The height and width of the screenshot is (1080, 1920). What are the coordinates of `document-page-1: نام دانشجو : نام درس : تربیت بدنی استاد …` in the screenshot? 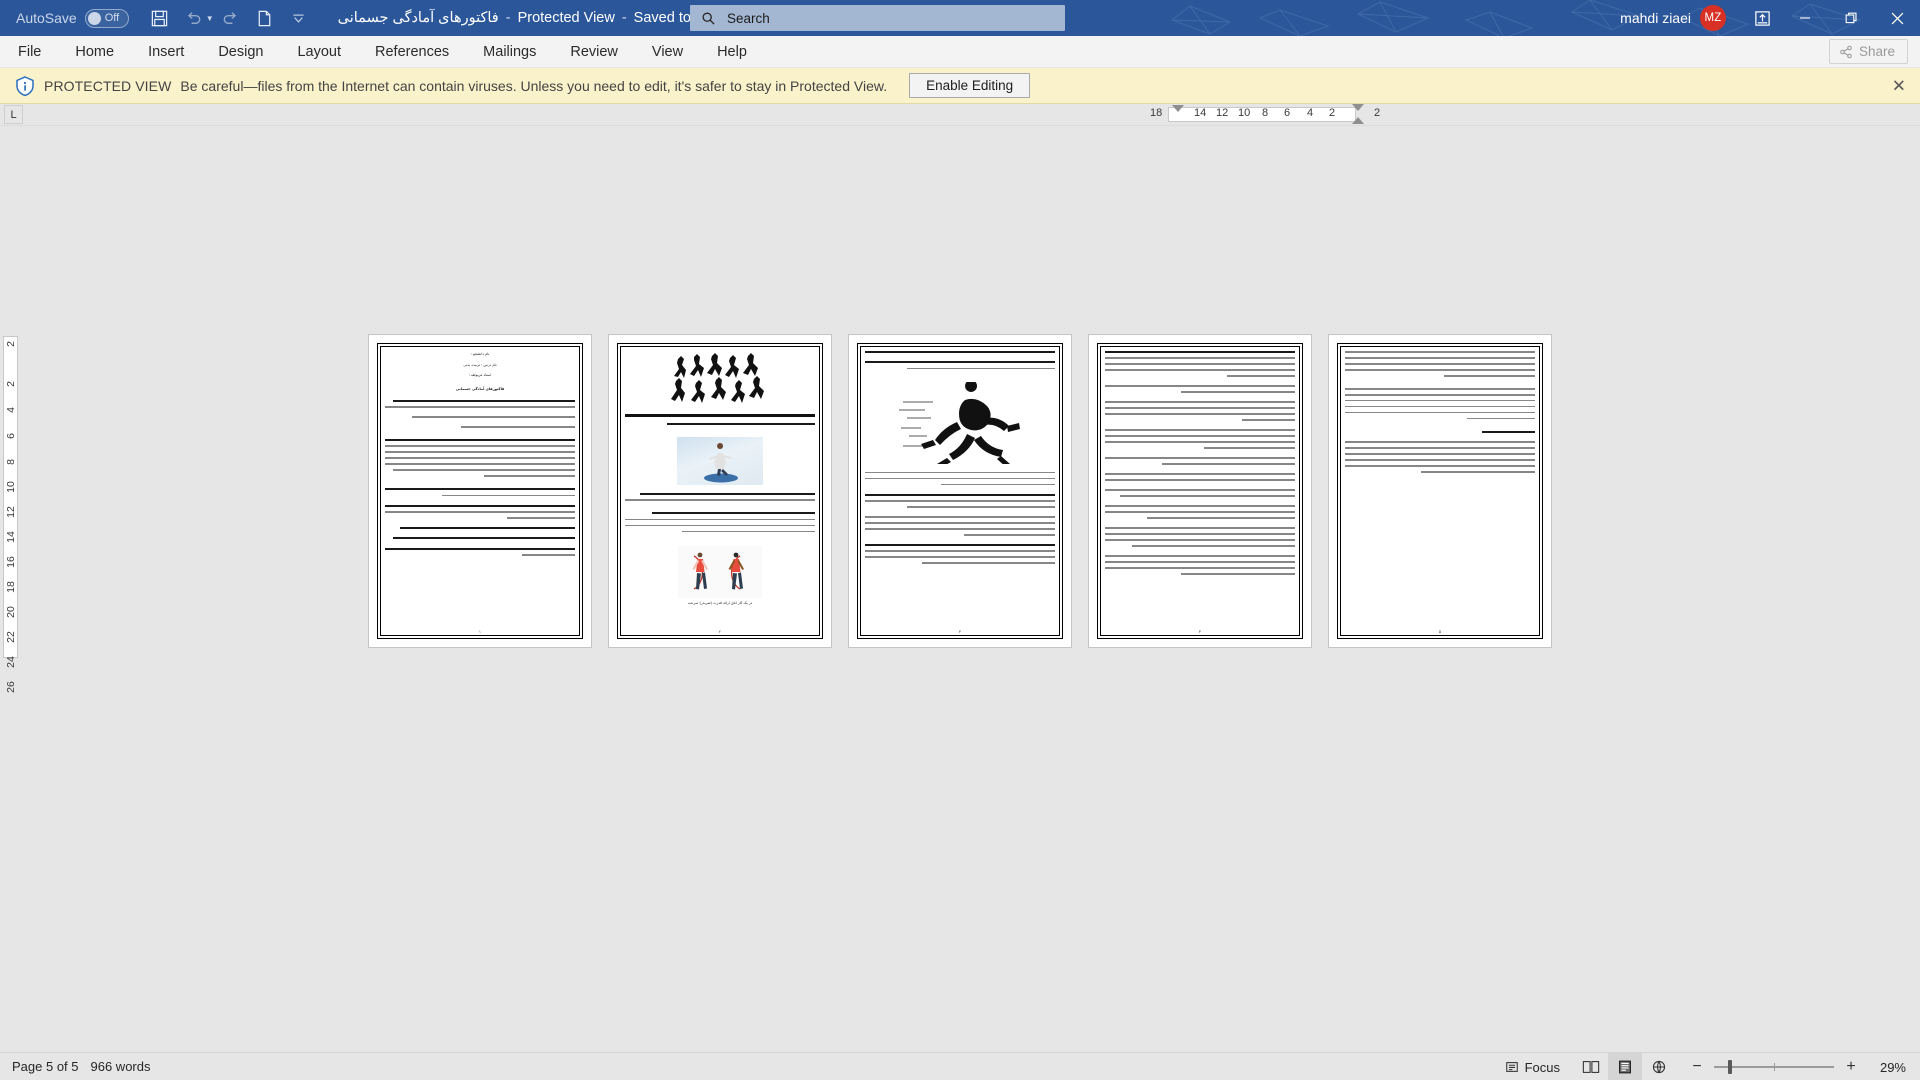 It's located at (480, 491).